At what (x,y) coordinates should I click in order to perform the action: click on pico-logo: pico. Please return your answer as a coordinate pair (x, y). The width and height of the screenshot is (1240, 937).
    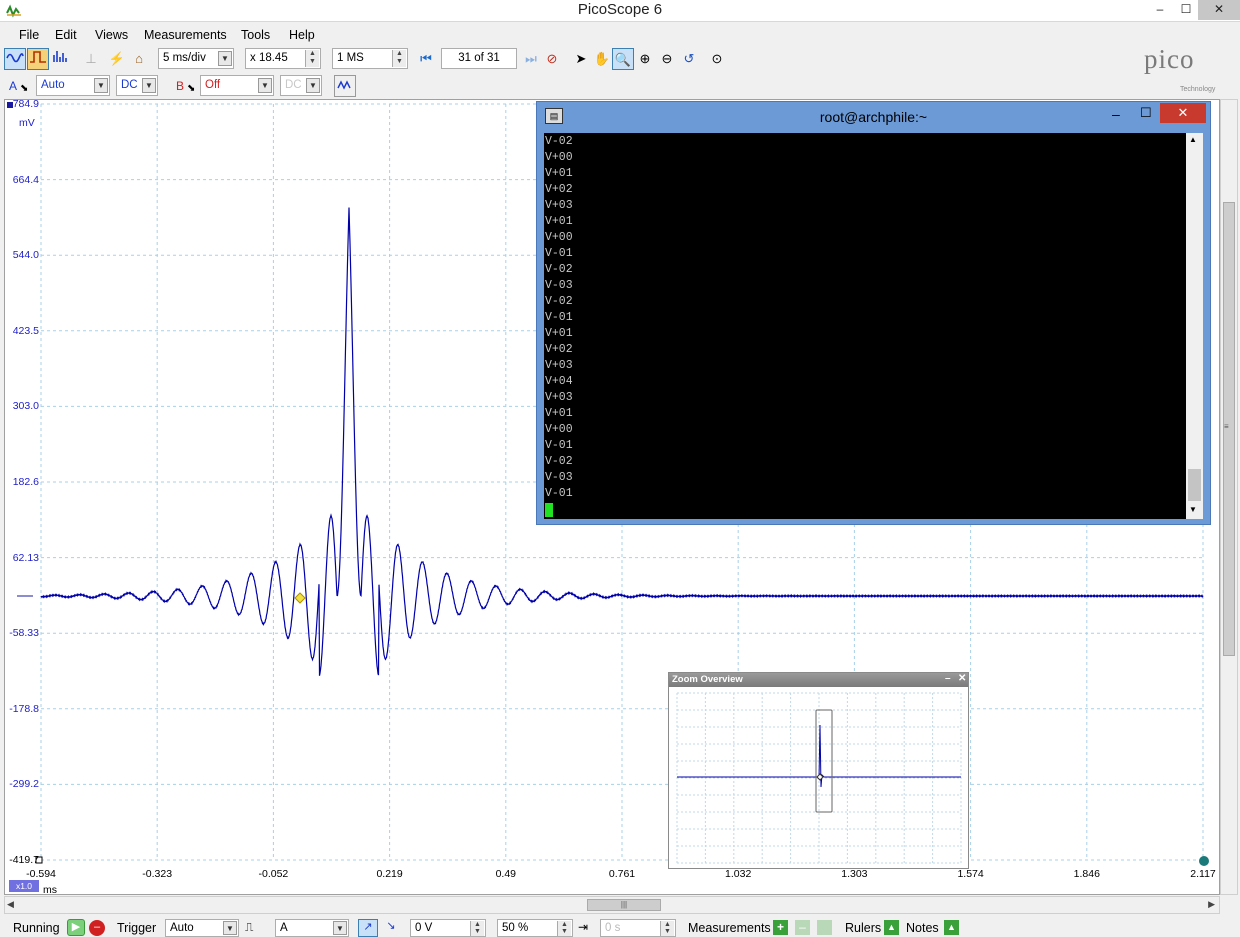
    Looking at the image, I should click on (1169, 59).